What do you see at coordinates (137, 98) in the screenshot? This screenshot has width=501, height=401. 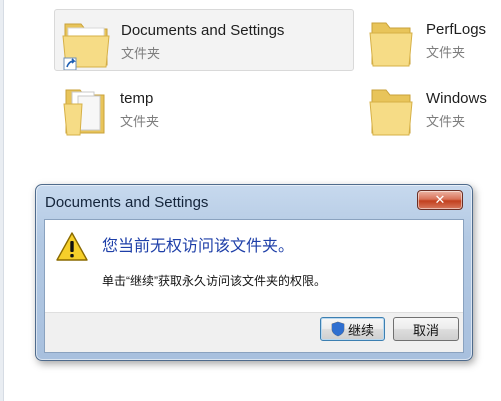 I see `folder-name: temp` at bounding box center [137, 98].